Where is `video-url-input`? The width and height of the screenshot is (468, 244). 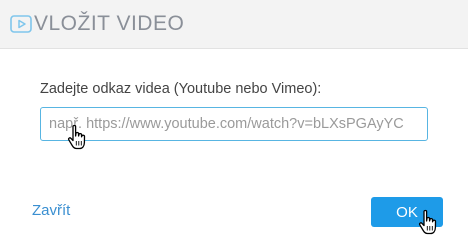
video-url-input is located at coordinates (234, 124).